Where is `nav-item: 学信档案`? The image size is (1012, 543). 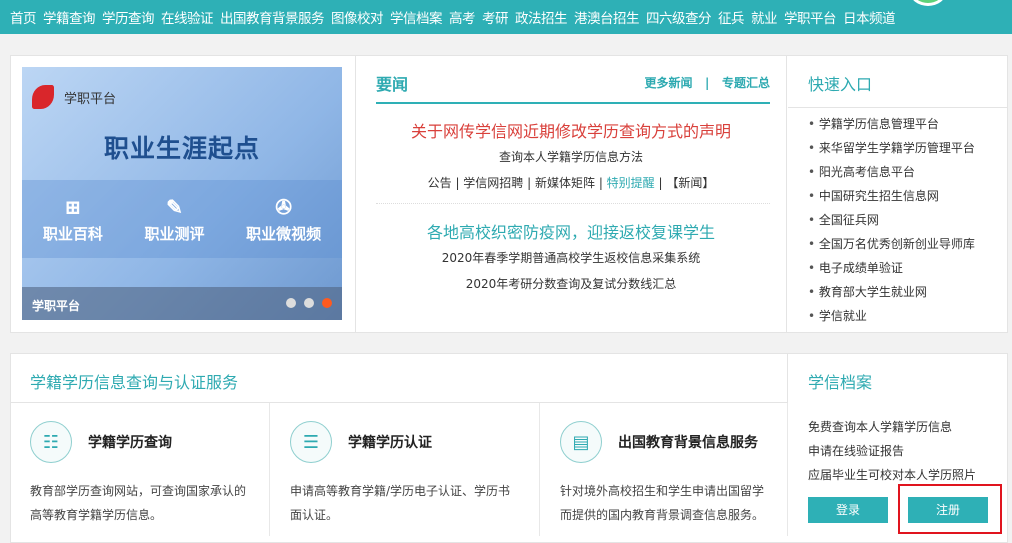 nav-item: 学信档案 is located at coordinates (416, 17).